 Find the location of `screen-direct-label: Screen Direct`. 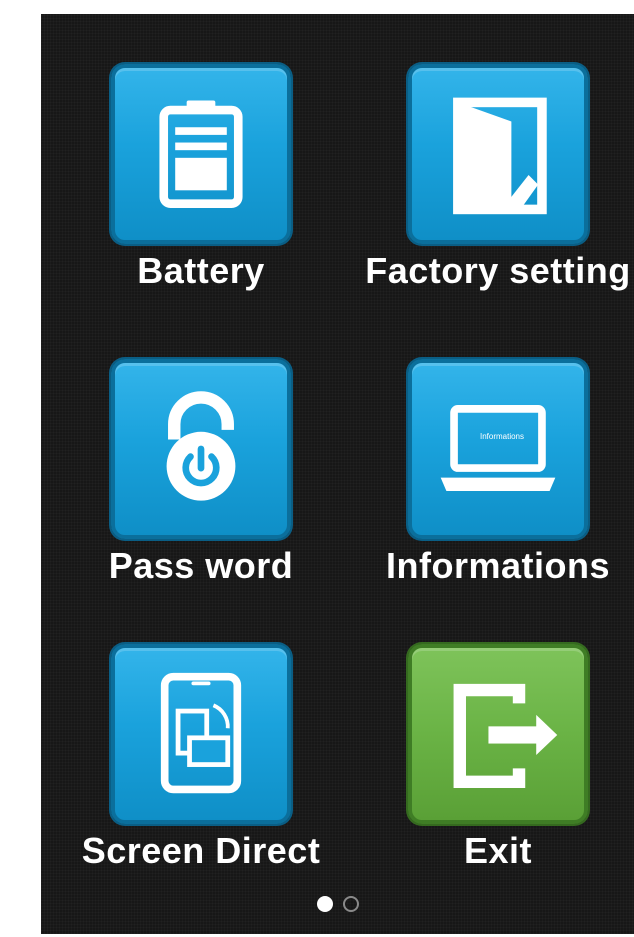

screen-direct-label: Screen Direct is located at coordinates (201, 850).